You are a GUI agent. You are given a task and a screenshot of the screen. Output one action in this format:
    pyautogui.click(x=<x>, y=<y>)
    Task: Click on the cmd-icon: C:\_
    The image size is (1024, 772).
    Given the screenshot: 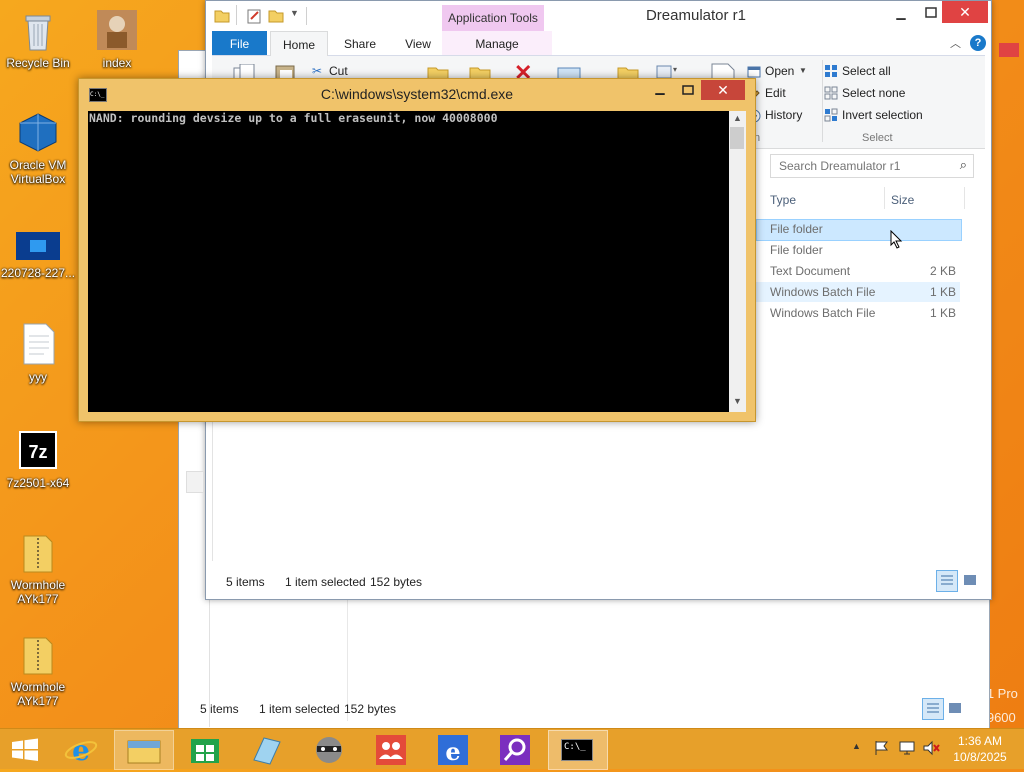 What is the action you would take?
    pyautogui.click(x=577, y=750)
    